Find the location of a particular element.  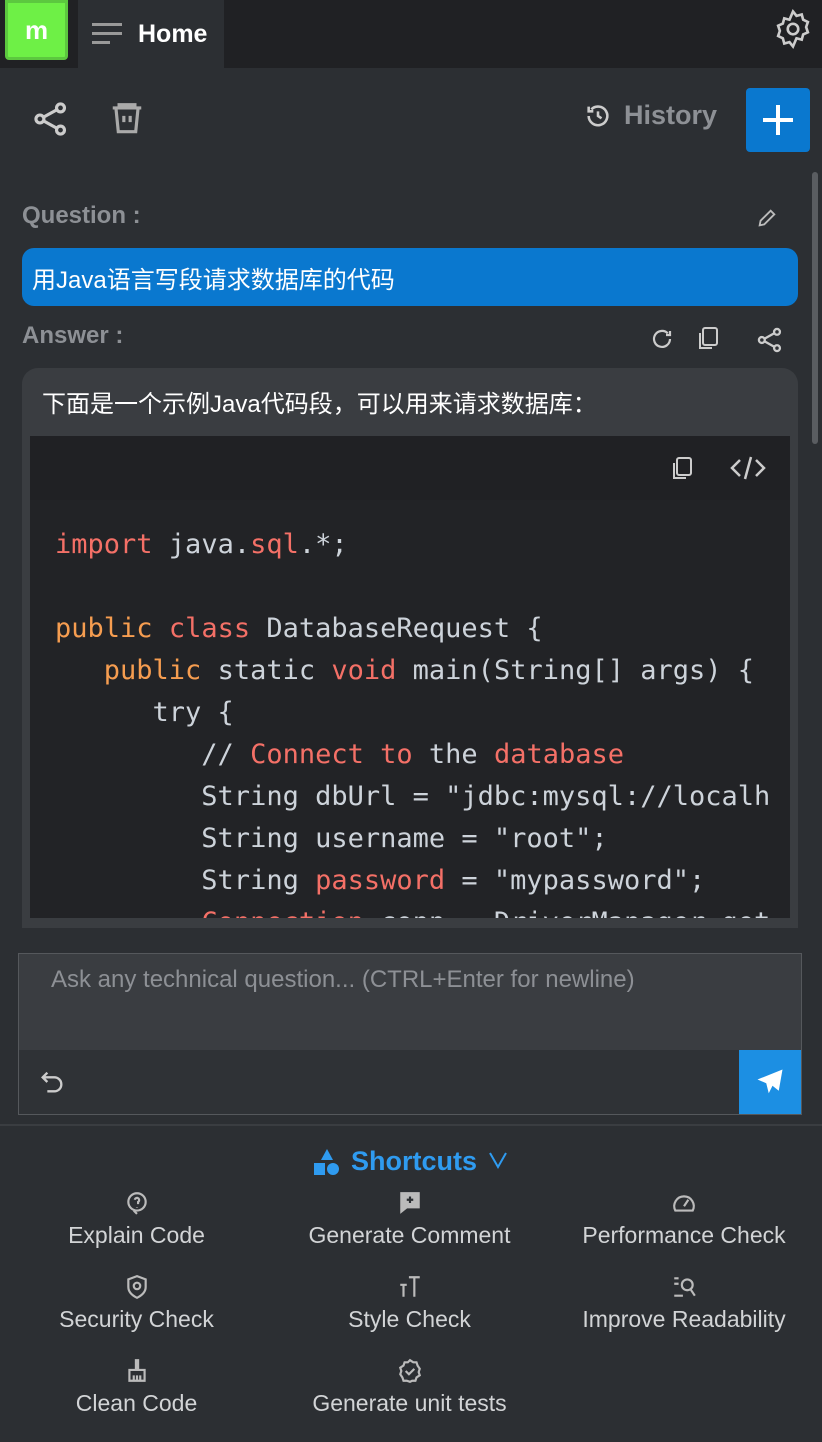

code-line: Connection conn = DriverManager.get is located at coordinates (422, 910).